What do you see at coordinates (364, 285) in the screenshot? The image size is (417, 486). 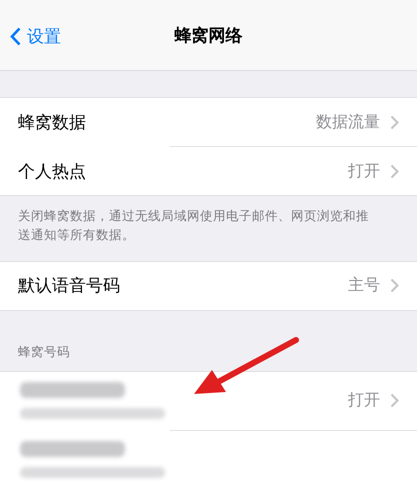 I see `row-value: 主号` at bounding box center [364, 285].